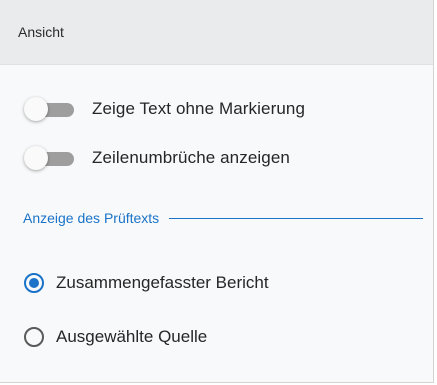  Describe the element at coordinates (132, 336) in the screenshot. I see `radio-label-selected-source: Ausgewählte Quelle` at that location.